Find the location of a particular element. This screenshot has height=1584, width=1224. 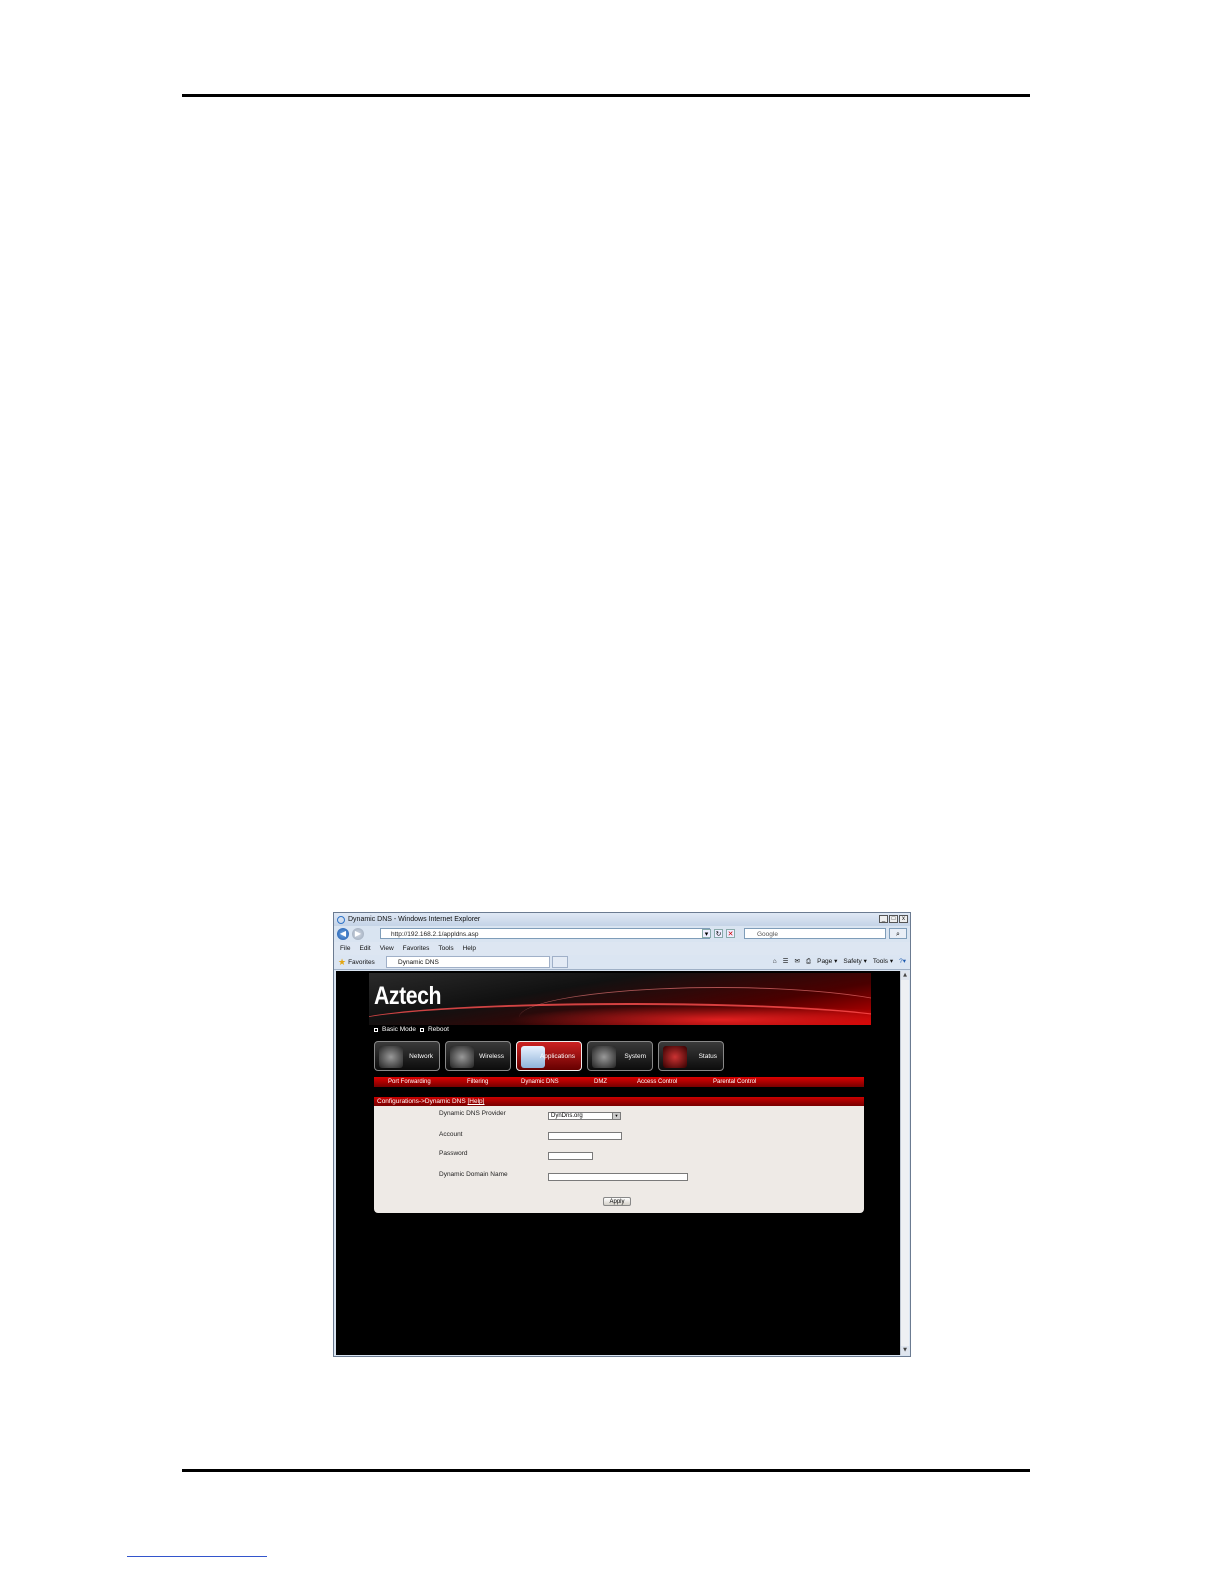

ie-icon is located at coordinates (341, 919).